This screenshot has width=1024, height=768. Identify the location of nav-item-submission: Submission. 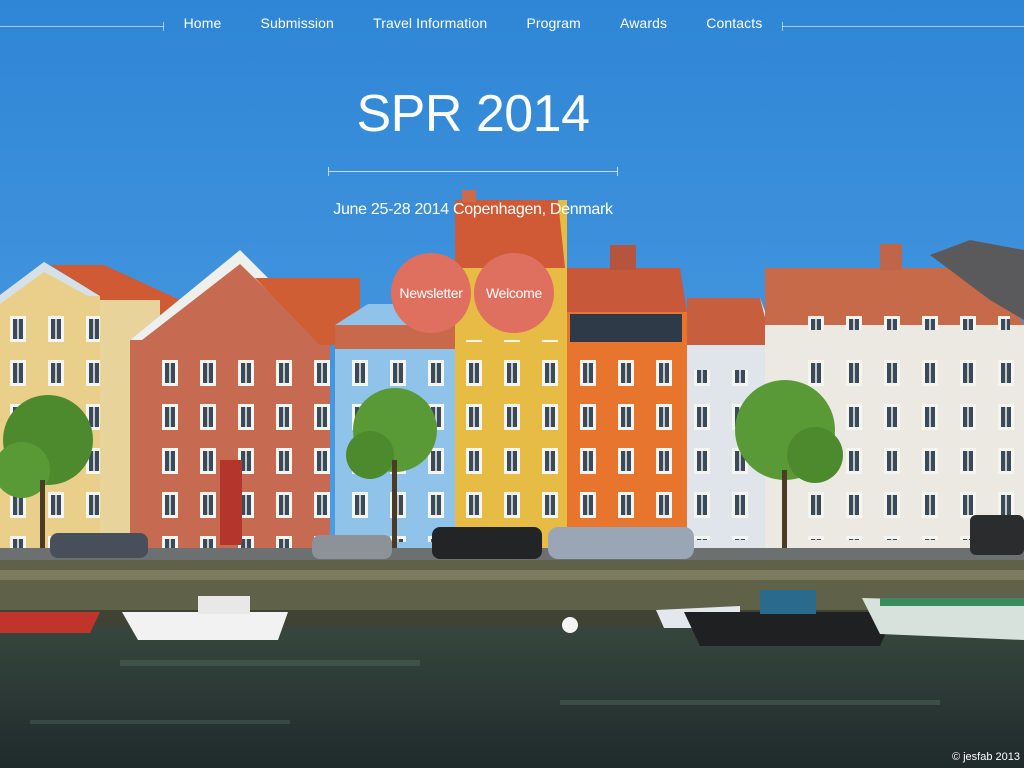
(297, 26).